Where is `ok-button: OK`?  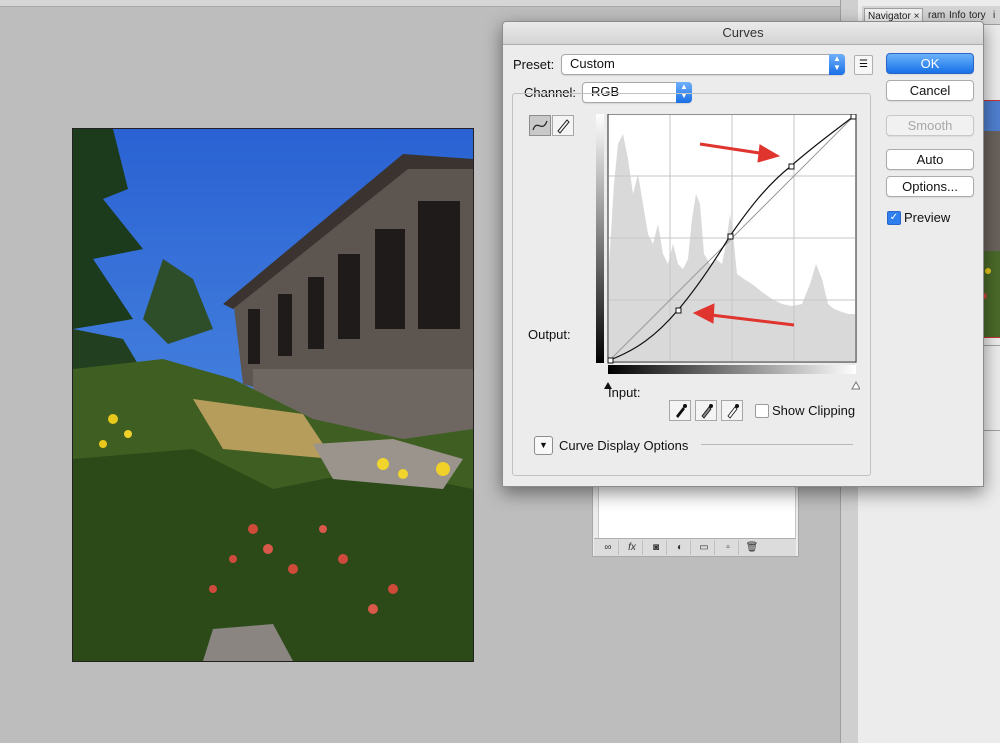
ok-button: OK is located at coordinates (930, 63).